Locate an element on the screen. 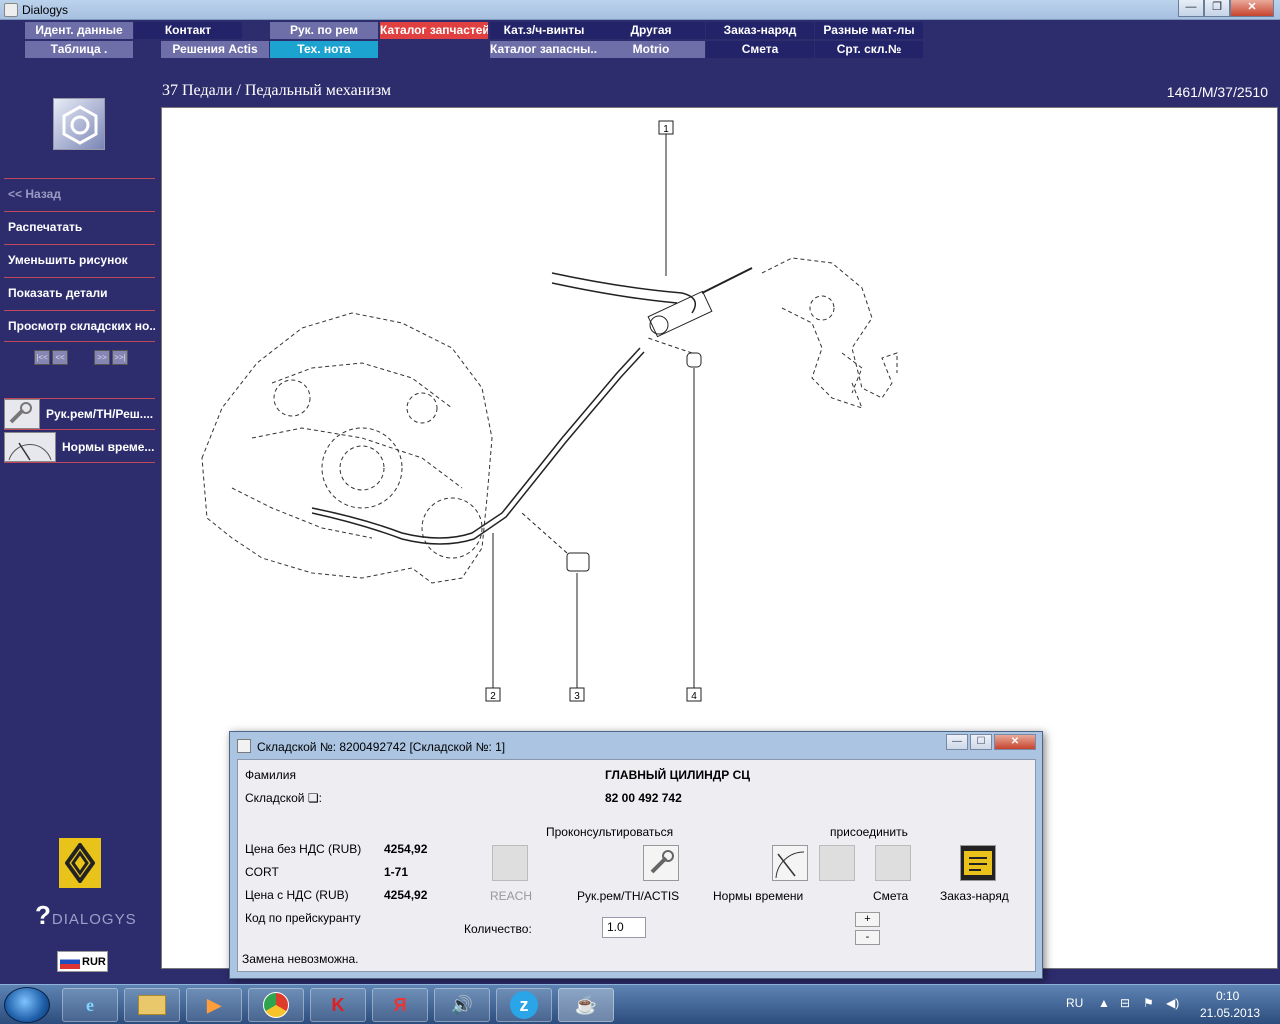 This screenshot has height=1024, width=1280. time-norms-label: Нормы времени is located at coordinates (758, 896).